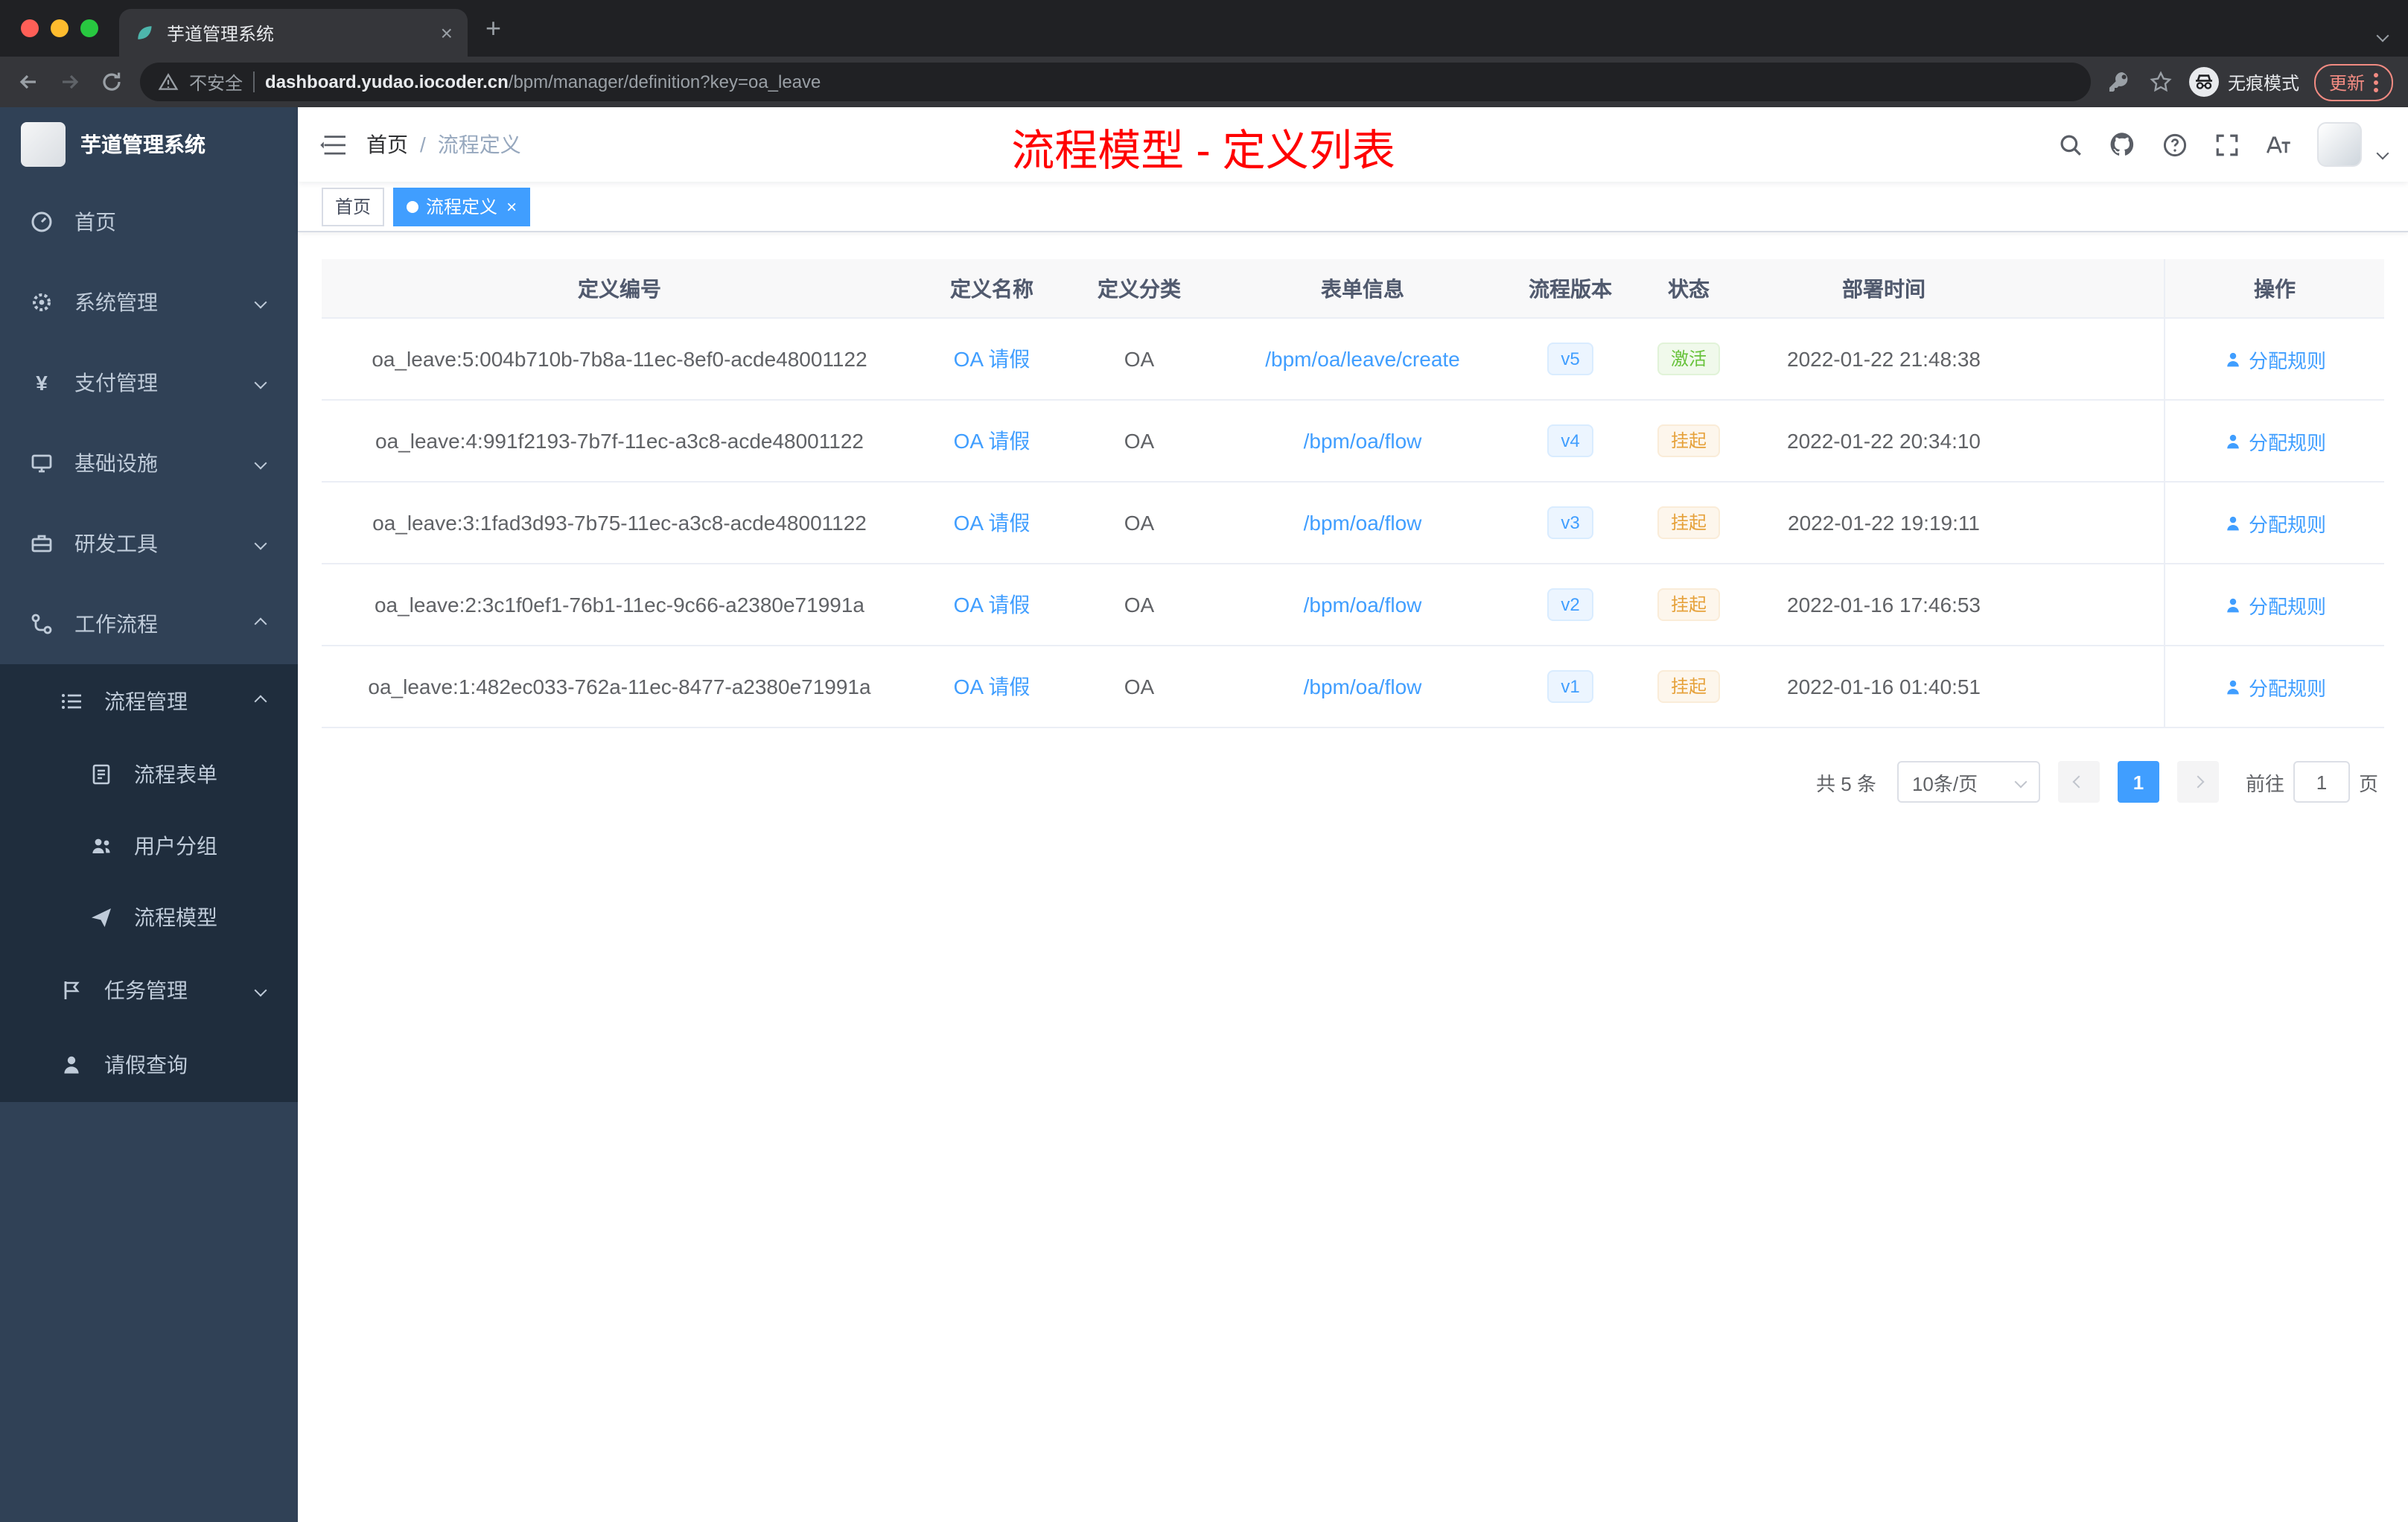  Describe the element at coordinates (70, 82) in the screenshot. I see `forward-button` at that location.